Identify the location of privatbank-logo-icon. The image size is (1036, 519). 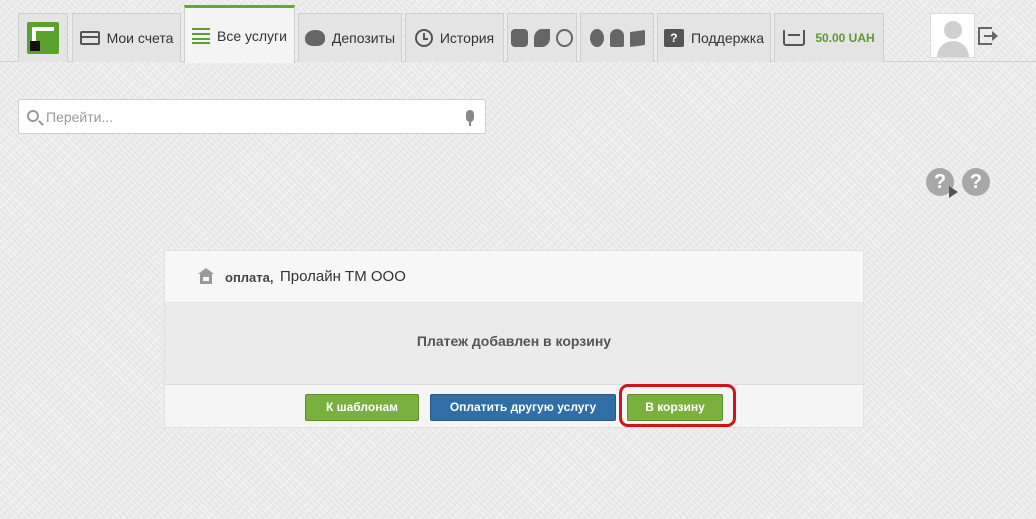
(43, 38).